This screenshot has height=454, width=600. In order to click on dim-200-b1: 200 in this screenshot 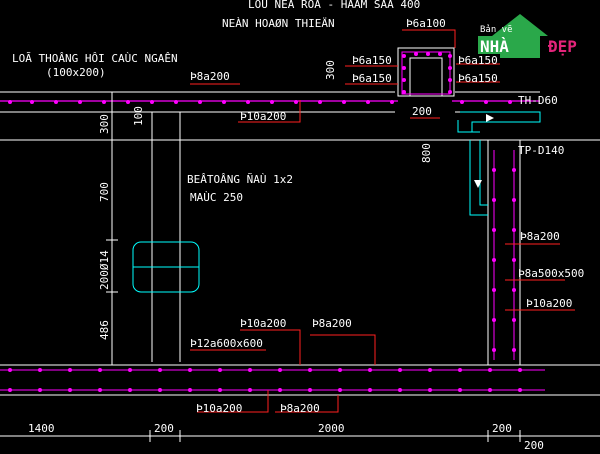, I will do `click(164, 428)`.